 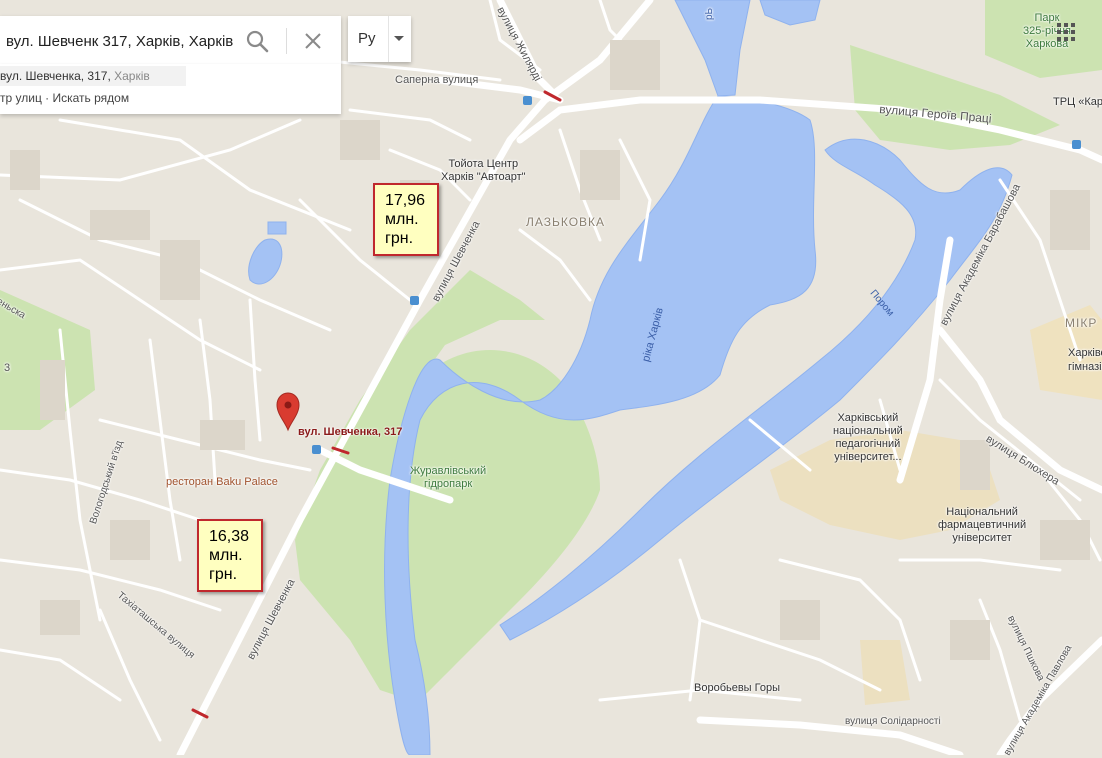 I want to click on price-bottom-currency: грн., so click(x=223, y=574).